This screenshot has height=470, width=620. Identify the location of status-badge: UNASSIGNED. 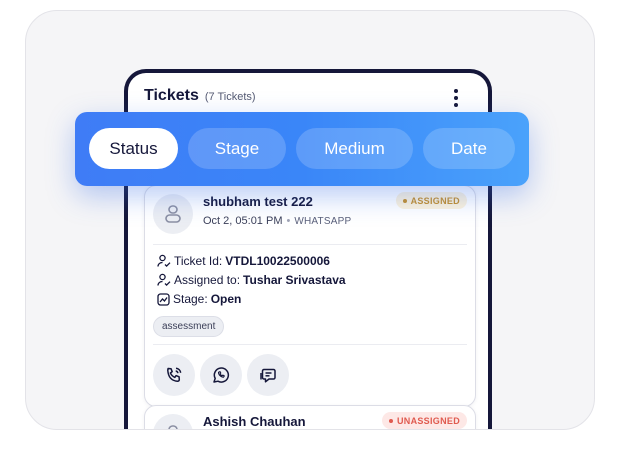
(424, 420).